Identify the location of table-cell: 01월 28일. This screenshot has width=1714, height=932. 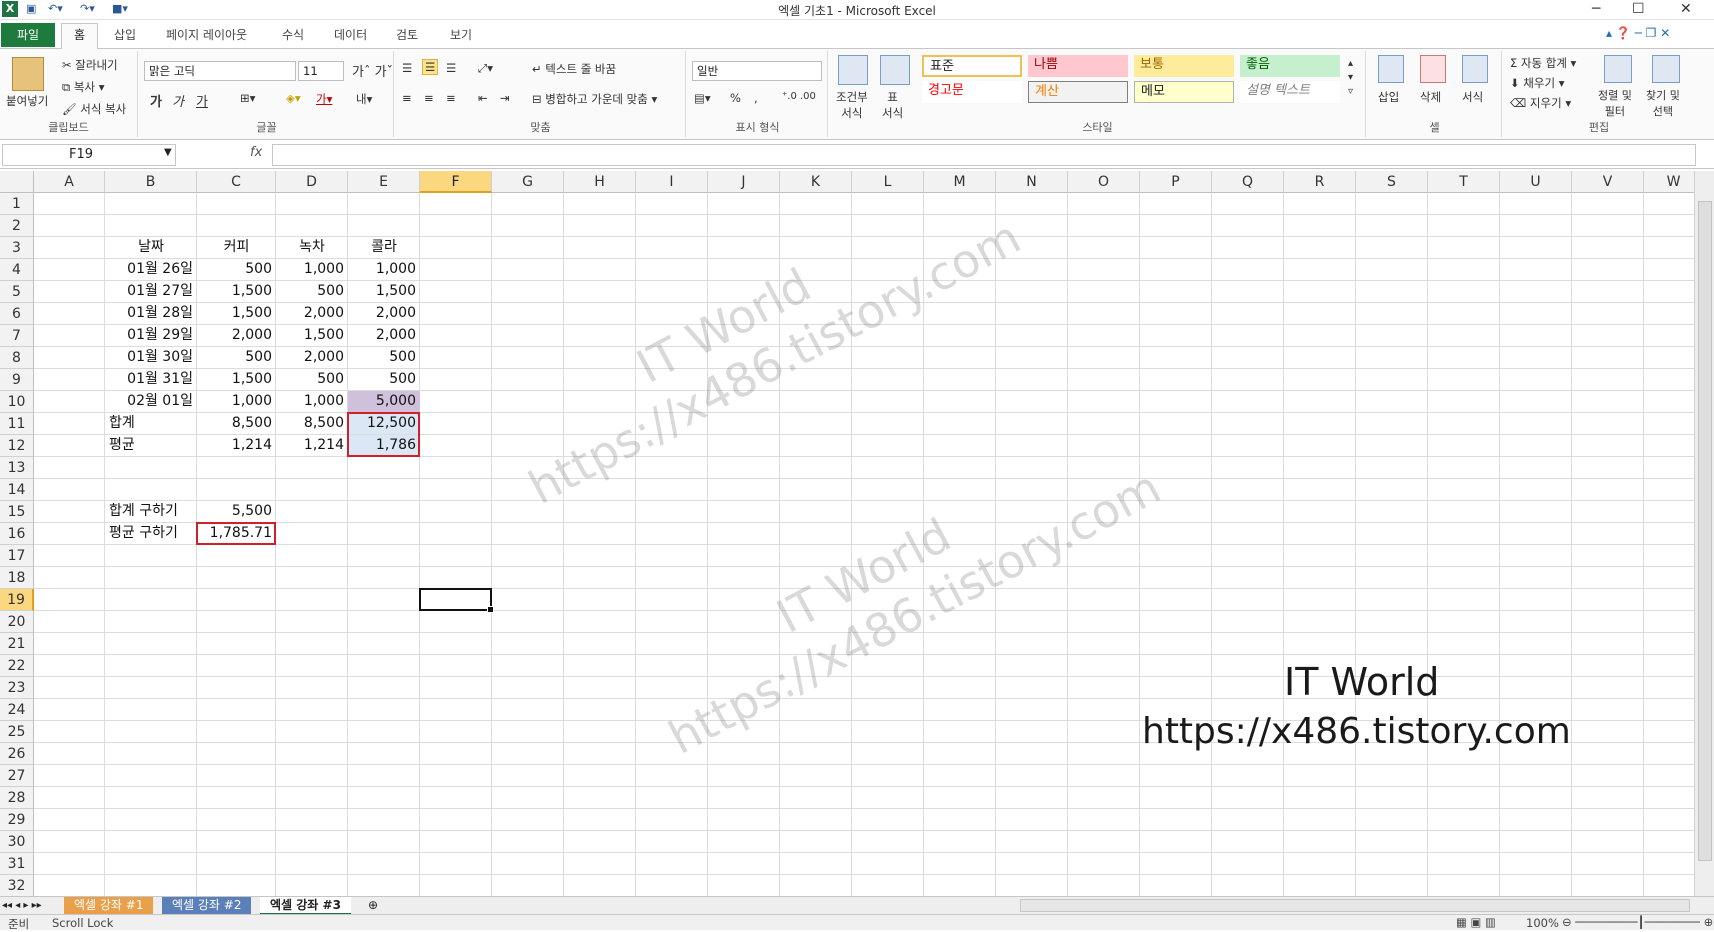
(151, 313).